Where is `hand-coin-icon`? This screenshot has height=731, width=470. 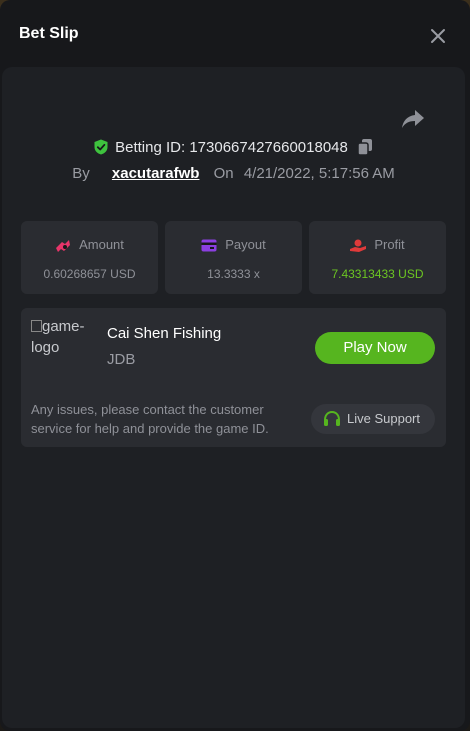
hand-coin-icon is located at coordinates (358, 245).